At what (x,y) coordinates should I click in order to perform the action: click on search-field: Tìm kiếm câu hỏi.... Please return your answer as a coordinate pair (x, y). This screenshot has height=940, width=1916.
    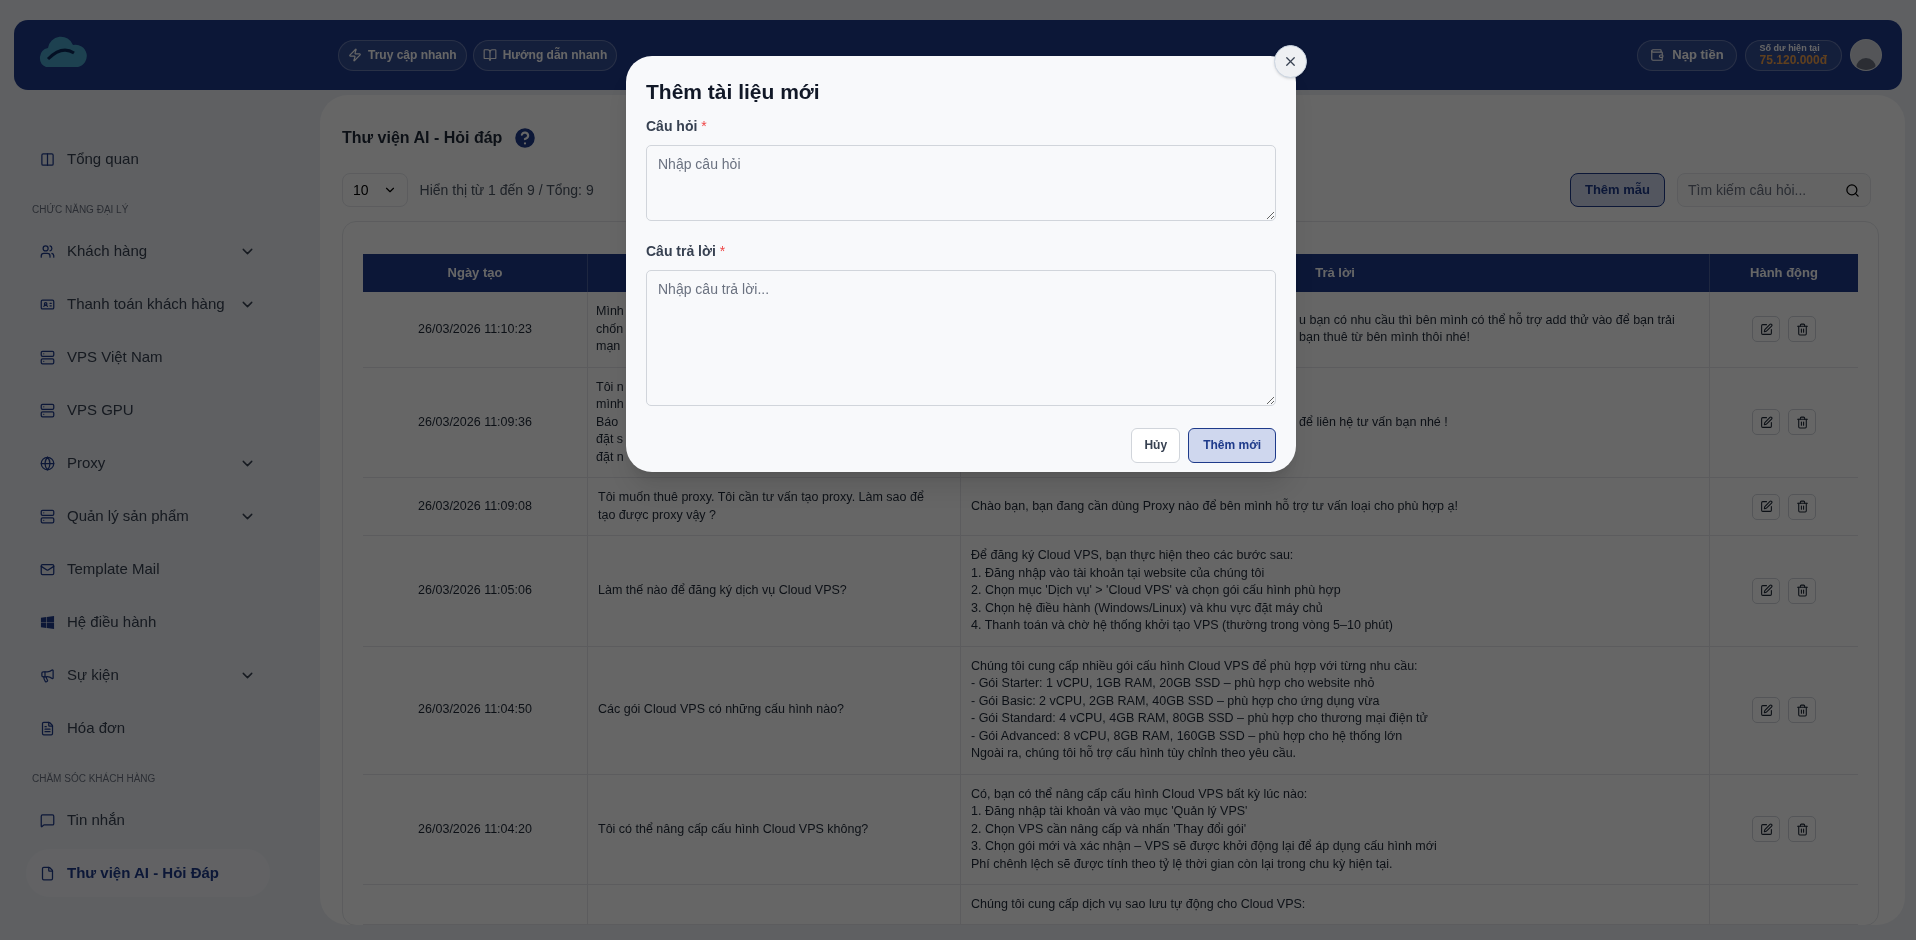
    Looking at the image, I should click on (1774, 190).